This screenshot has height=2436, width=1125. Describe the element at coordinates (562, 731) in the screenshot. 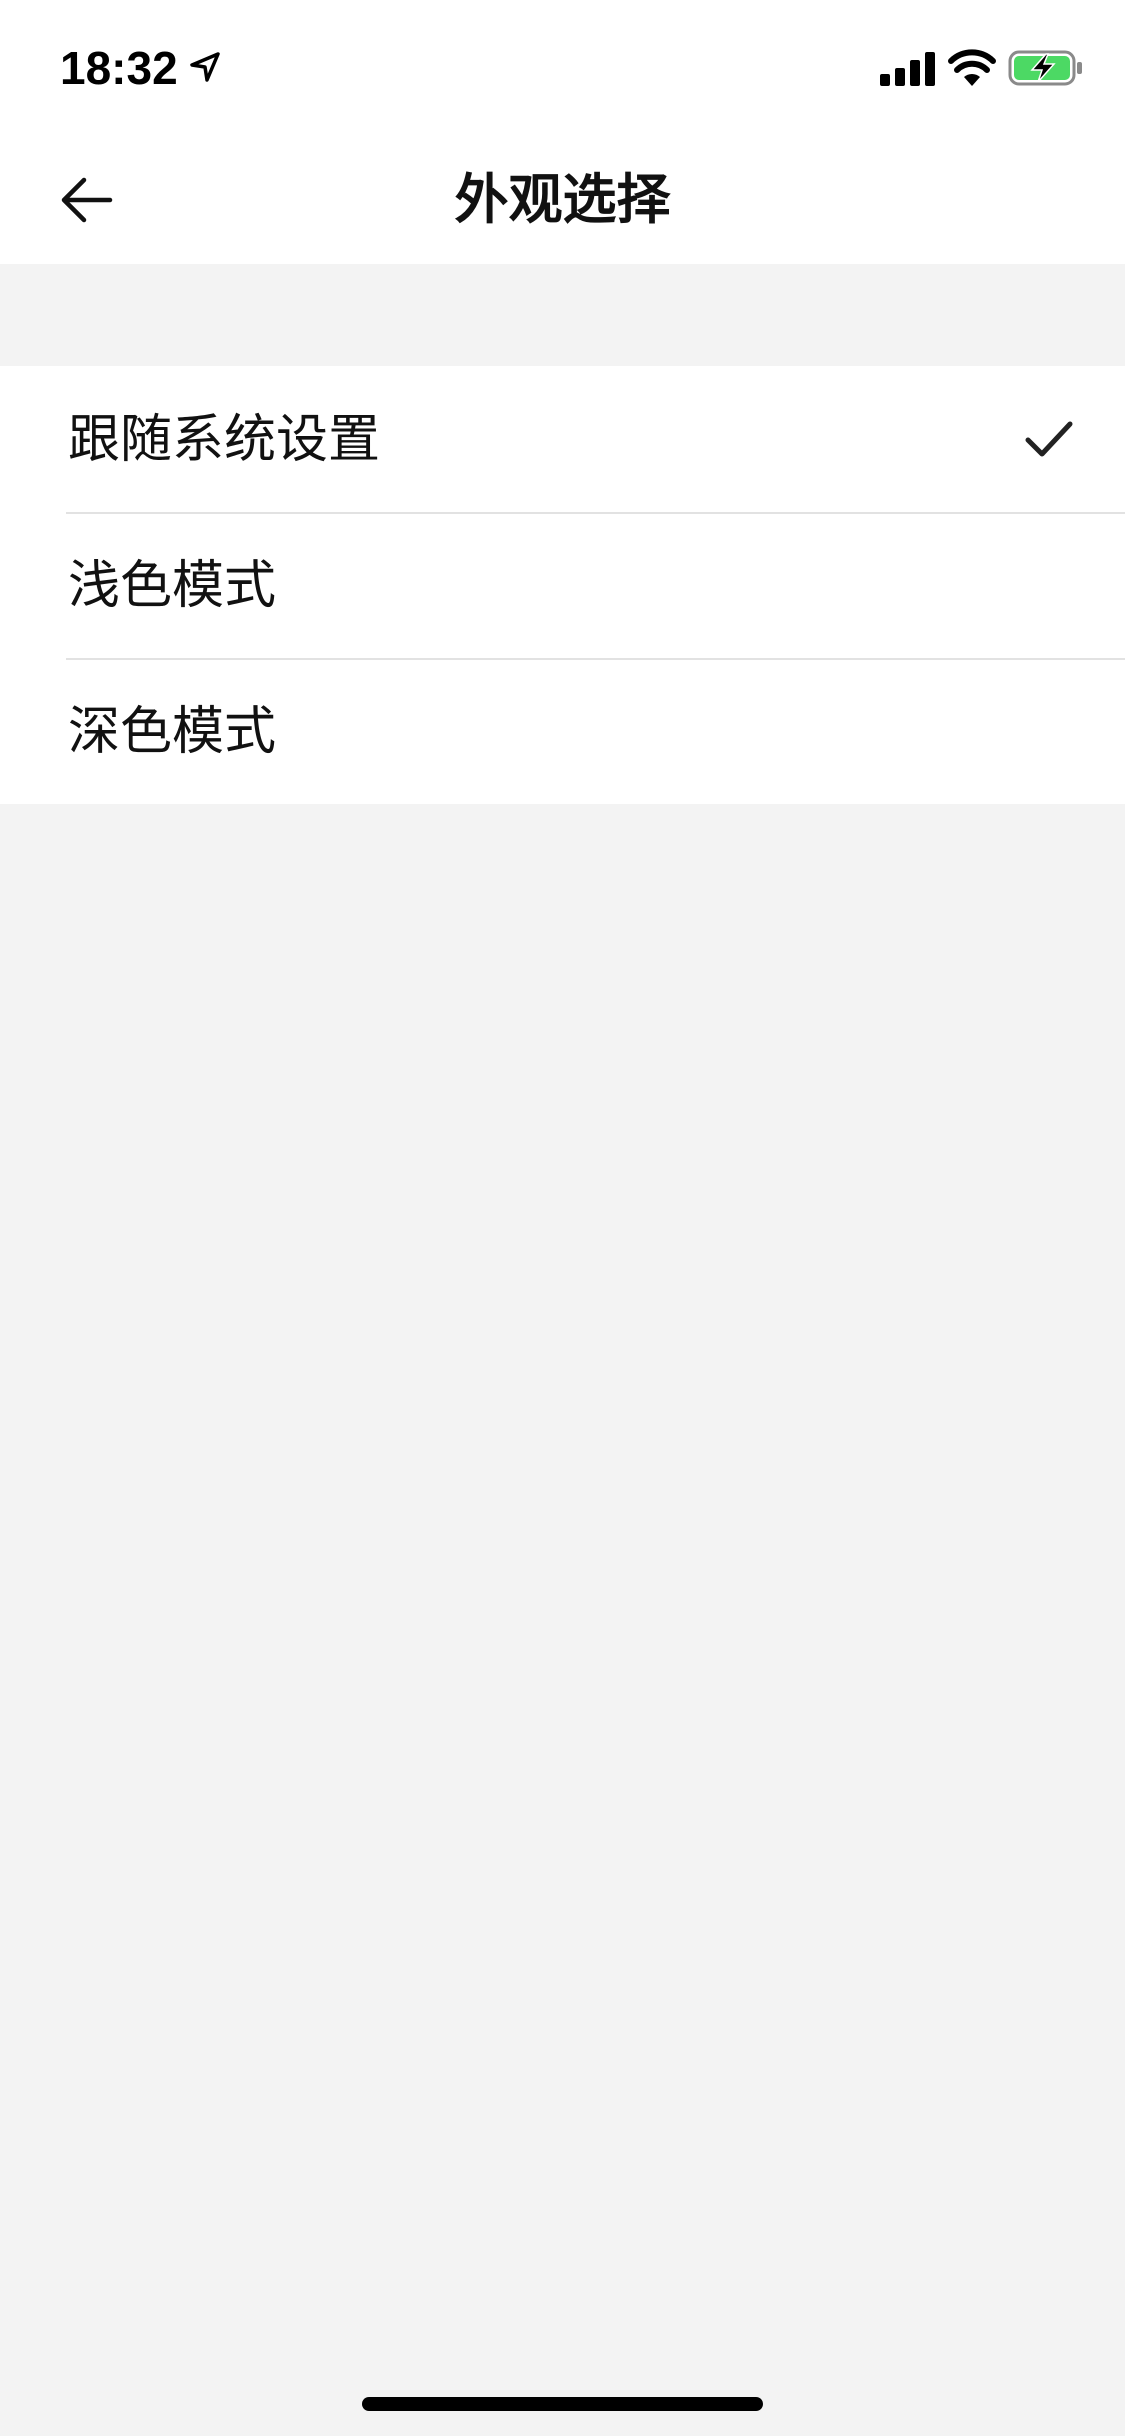

I see `option-dark-mode: 深色模式` at that location.